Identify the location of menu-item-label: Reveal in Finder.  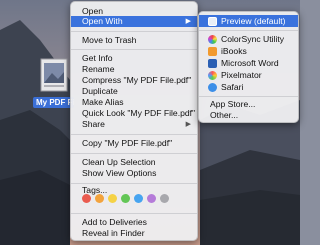
(113, 233).